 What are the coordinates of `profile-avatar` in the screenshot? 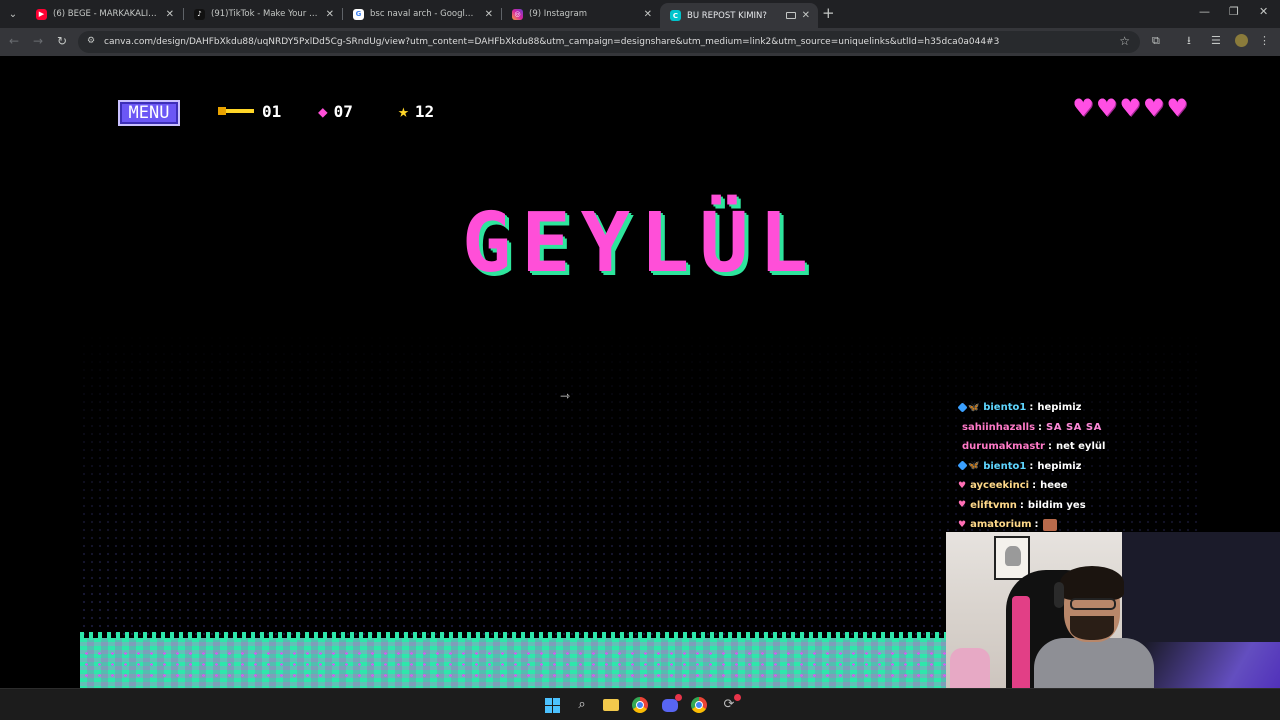 It's located at (1241, 40).